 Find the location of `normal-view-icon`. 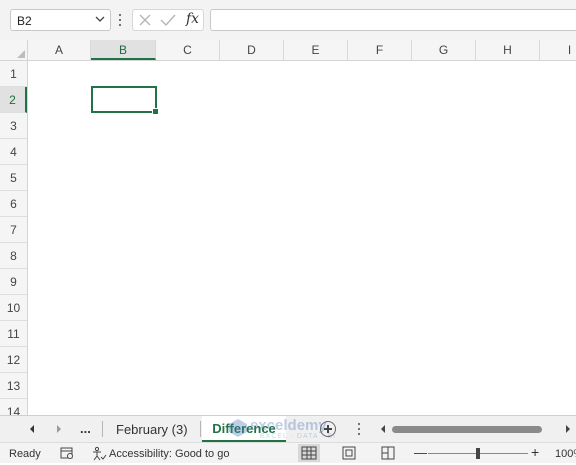

normal-view-icon is located at coordinates (309, 453).